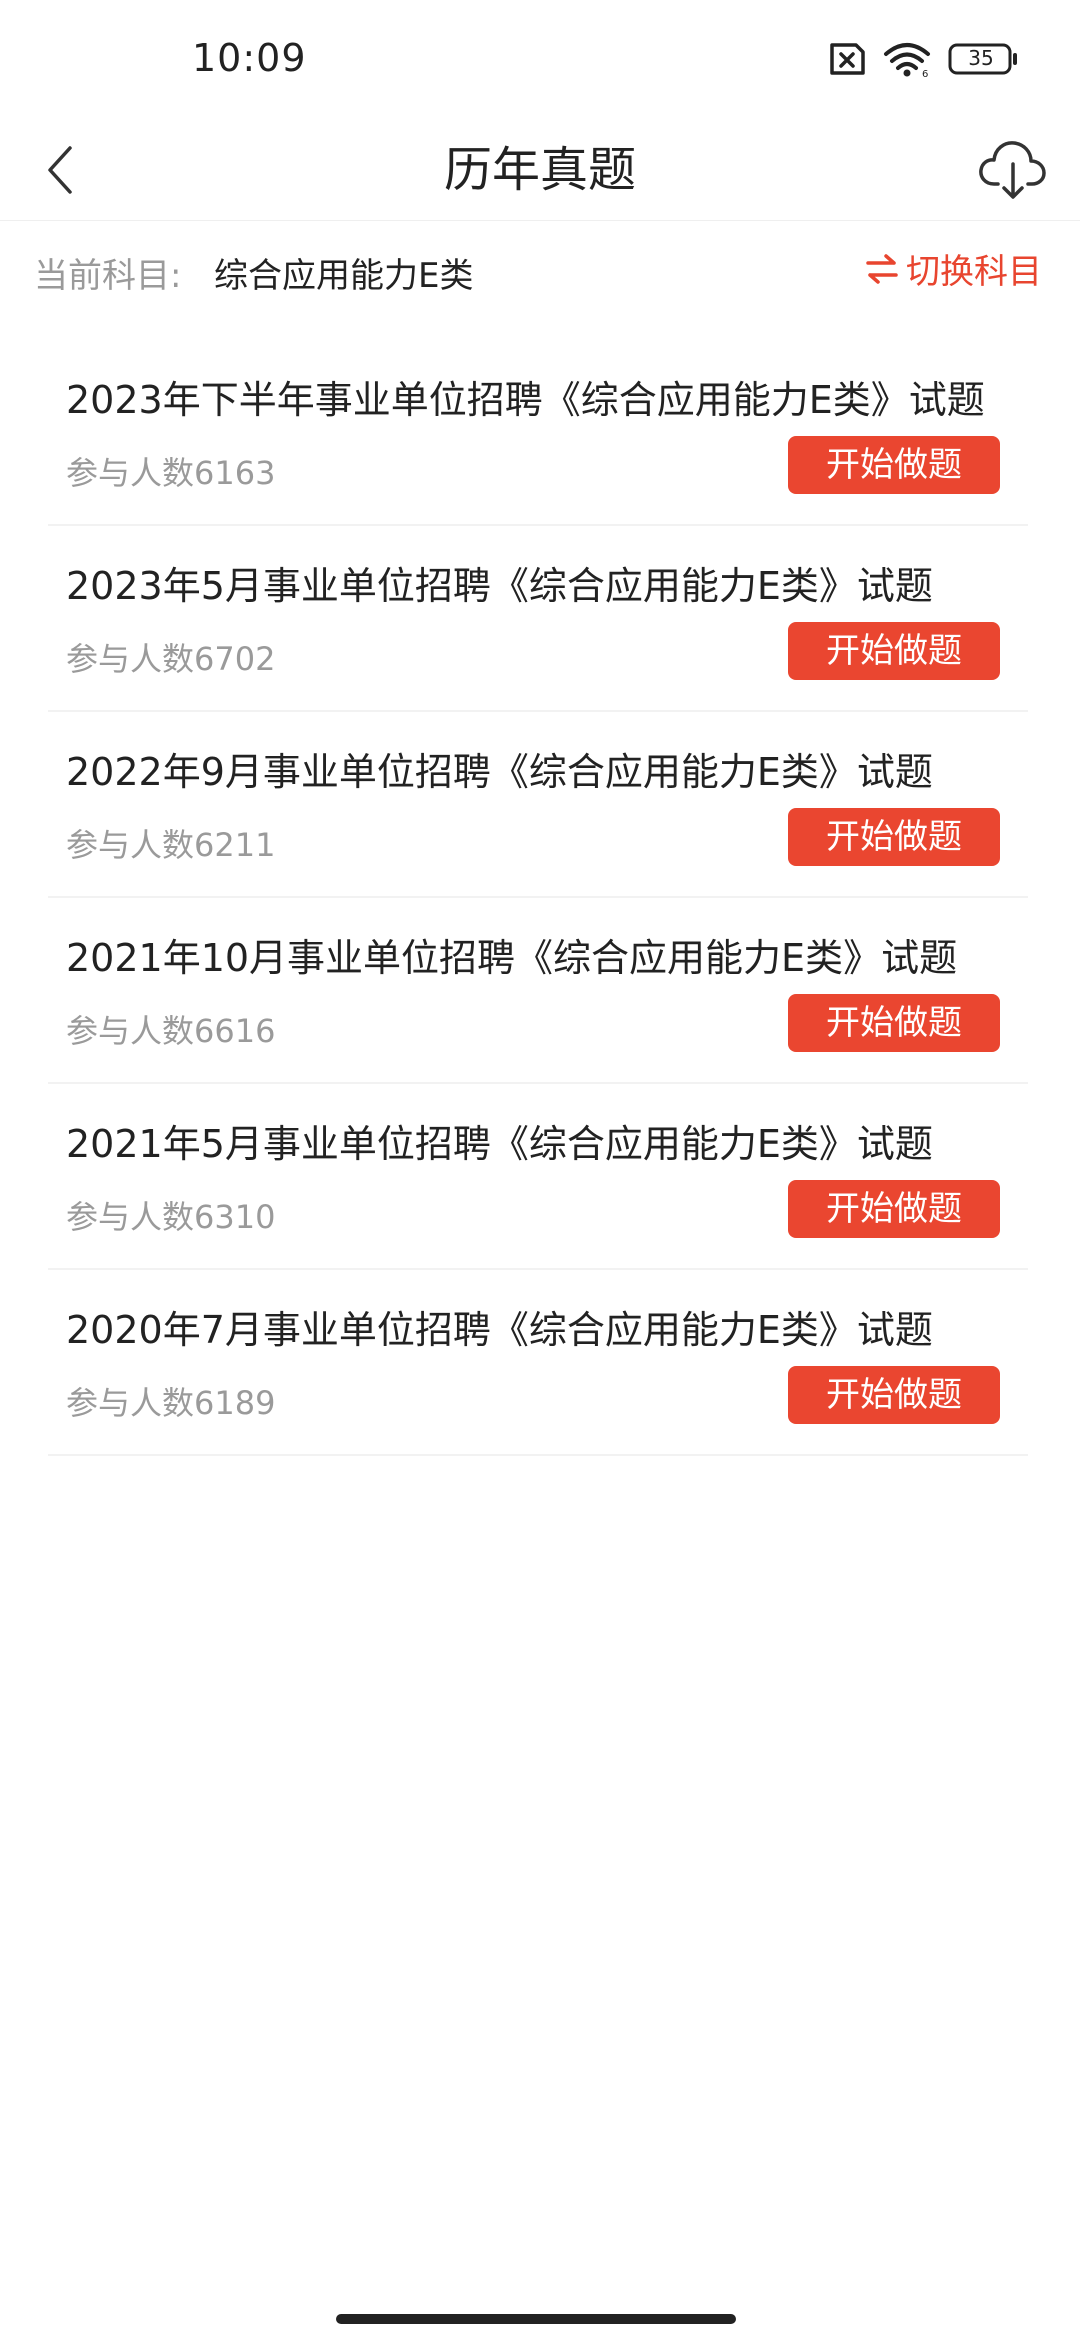 The image size is (1080, 2340). Describe the element at coordinates (499, 1330) in the screenshot. I see `exam-title: 2020年7月事业单位招聘《综合应用能力E类》试题` at that location.